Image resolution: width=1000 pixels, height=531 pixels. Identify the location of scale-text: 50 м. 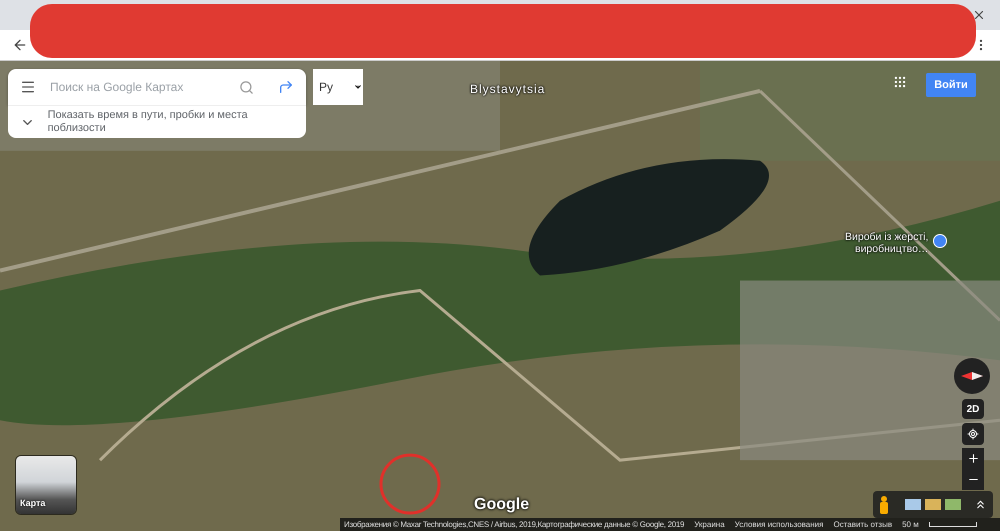
(910, 524).